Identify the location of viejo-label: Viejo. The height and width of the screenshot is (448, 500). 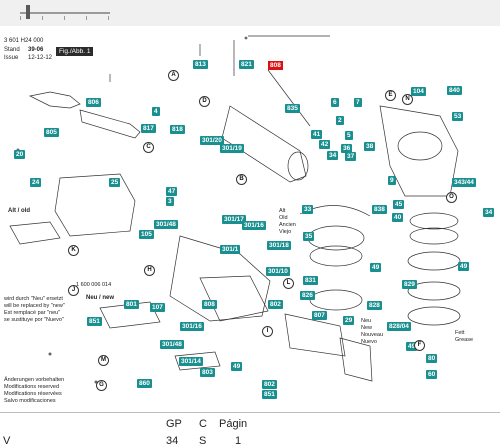
(285, 232).